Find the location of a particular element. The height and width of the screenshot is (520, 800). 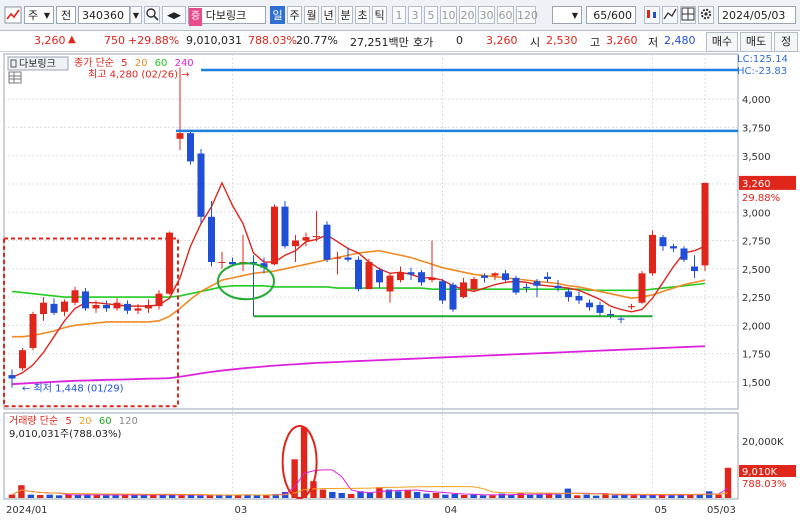

high-label: 고 is located at coordinates (595, 42).